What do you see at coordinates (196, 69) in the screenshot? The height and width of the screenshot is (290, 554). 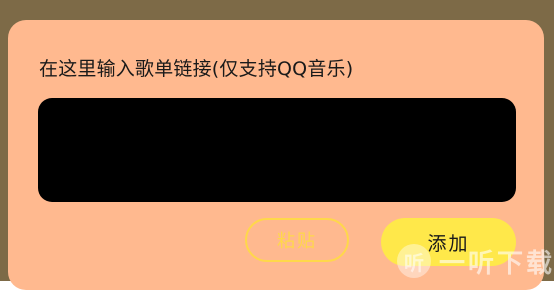 I see `dialog-title: 在这里输入歌单链接(仅支持QQ音乐)` at bounding box center [196, 69].